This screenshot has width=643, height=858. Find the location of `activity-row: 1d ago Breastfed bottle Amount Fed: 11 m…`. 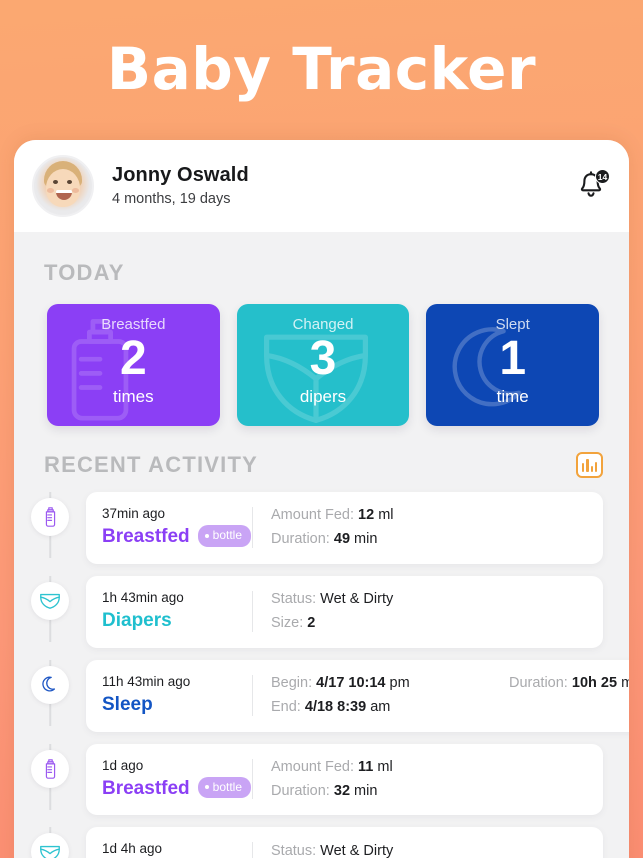

activity-row: 1d ago Breastfed bottle Amount Fed: 11 m… is located at coordinates (308, 779).